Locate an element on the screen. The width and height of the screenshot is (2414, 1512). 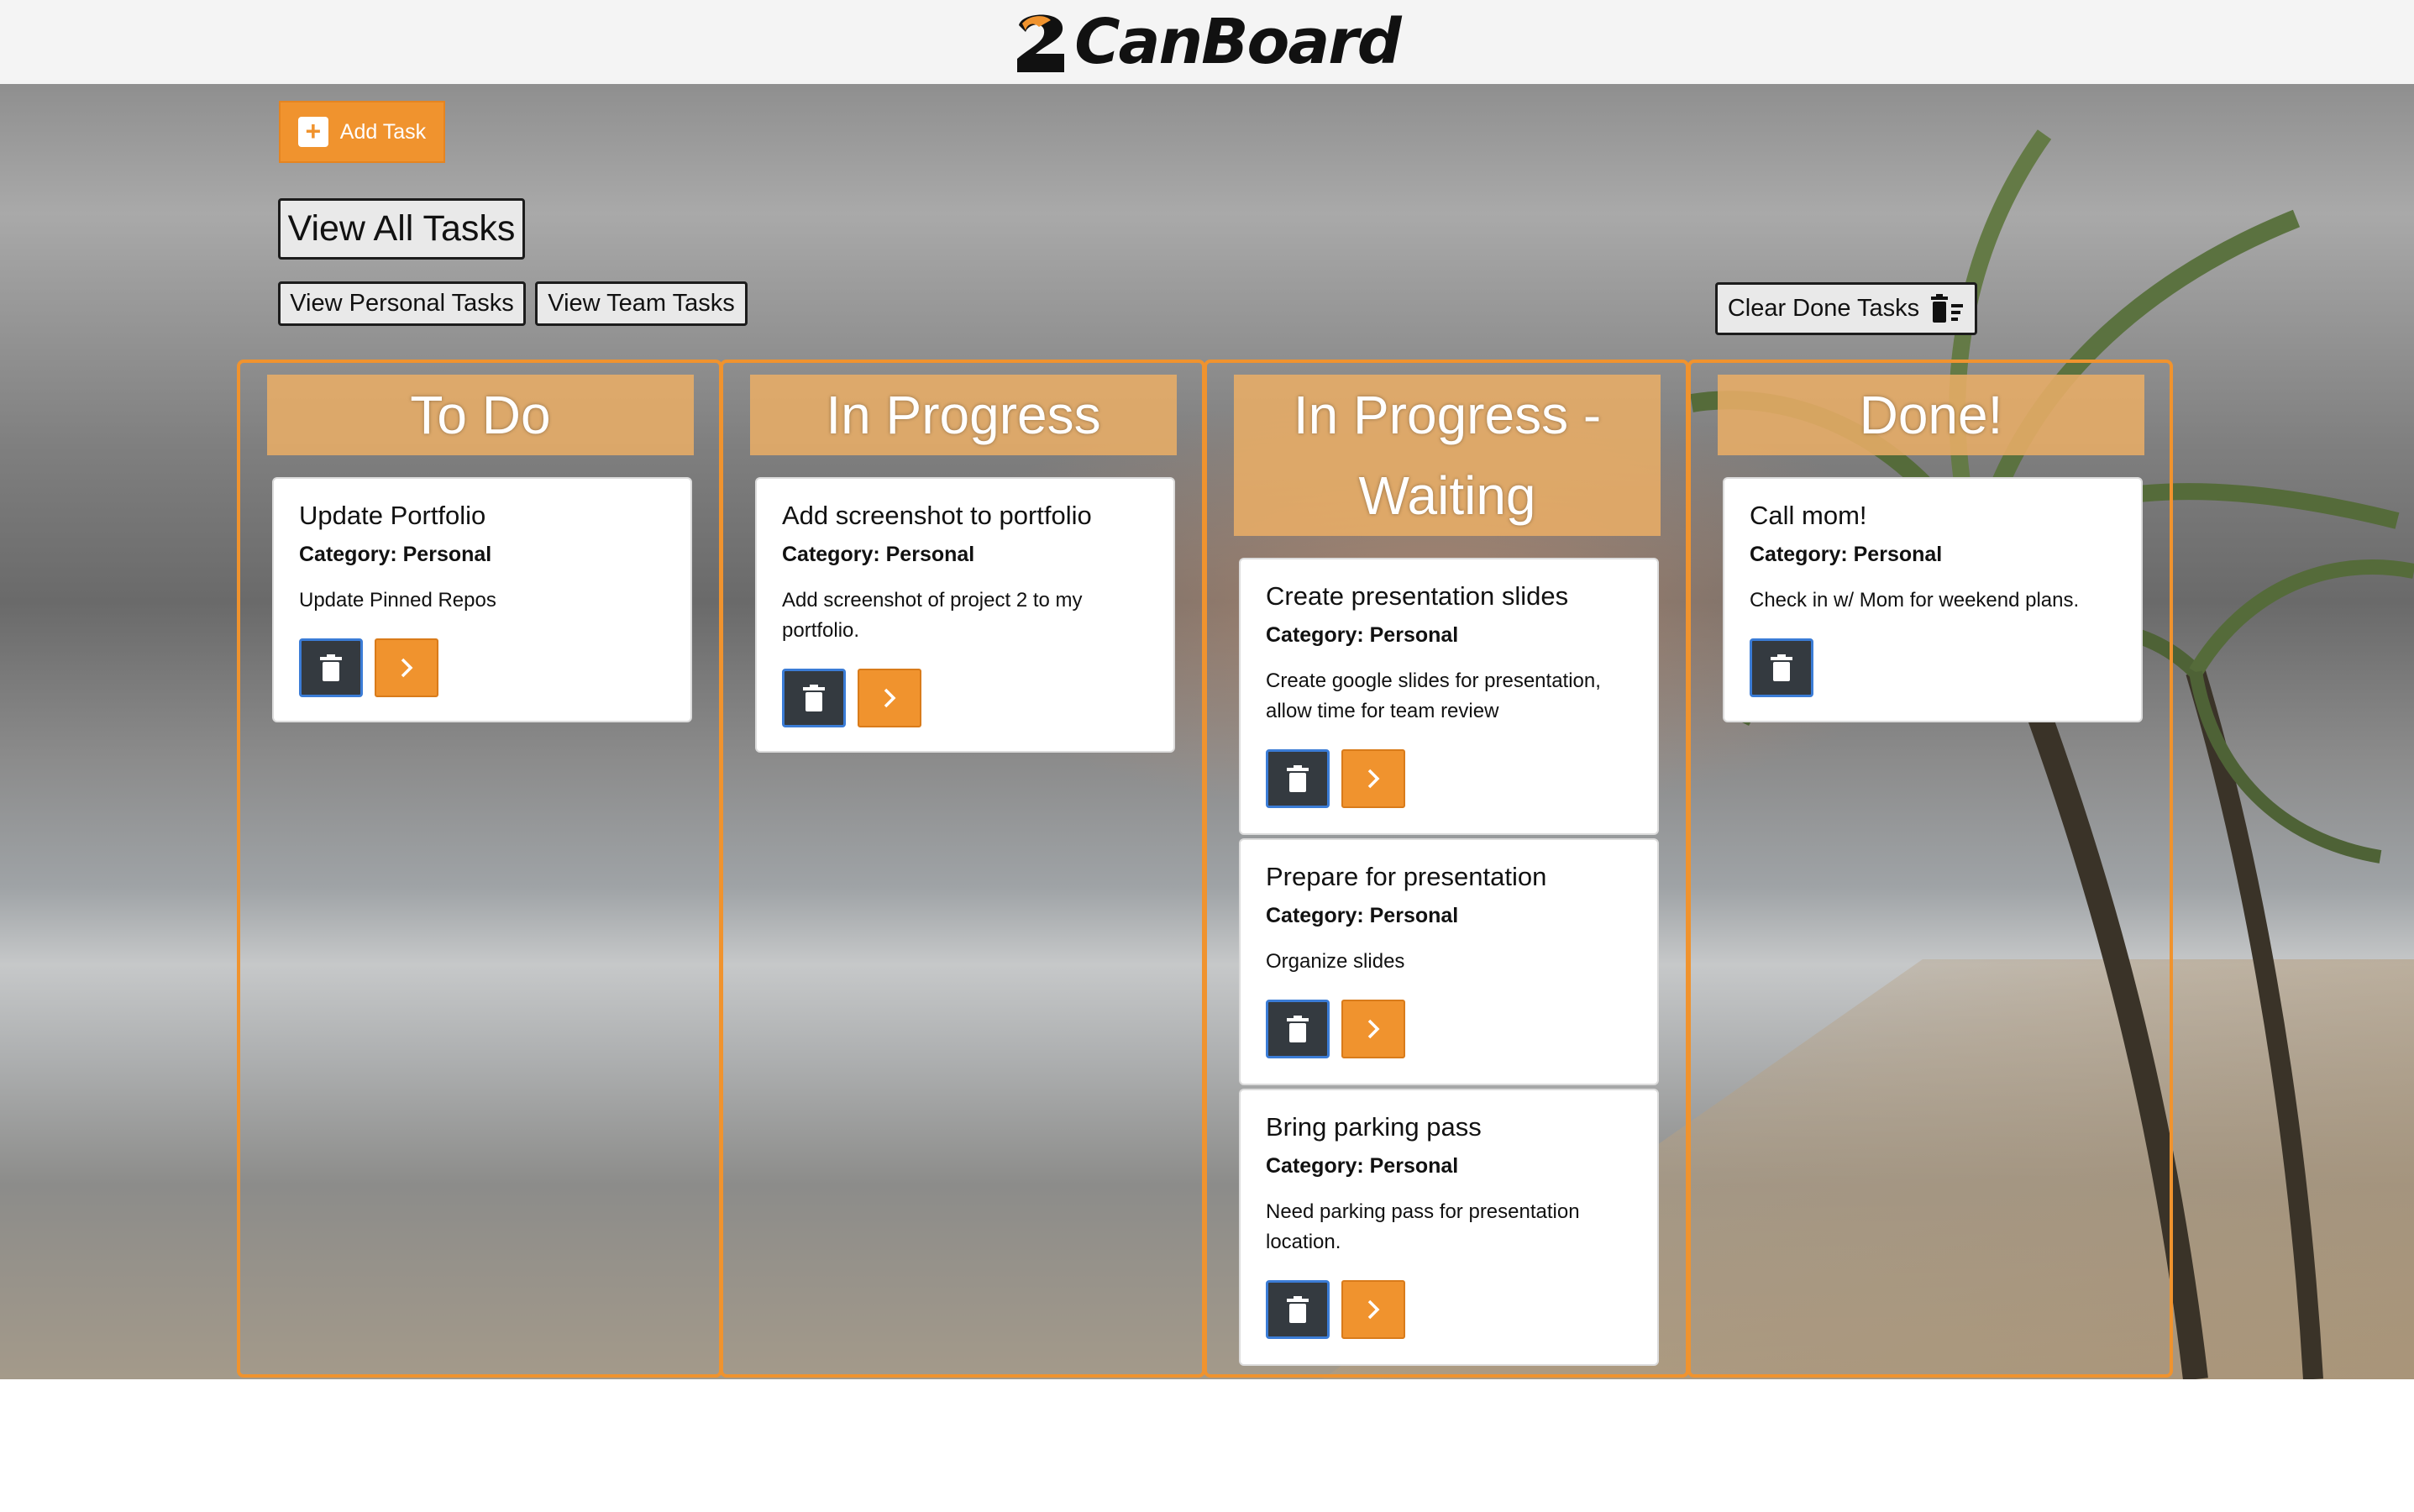
plus-icon: + is located at coordinates (312, 132).